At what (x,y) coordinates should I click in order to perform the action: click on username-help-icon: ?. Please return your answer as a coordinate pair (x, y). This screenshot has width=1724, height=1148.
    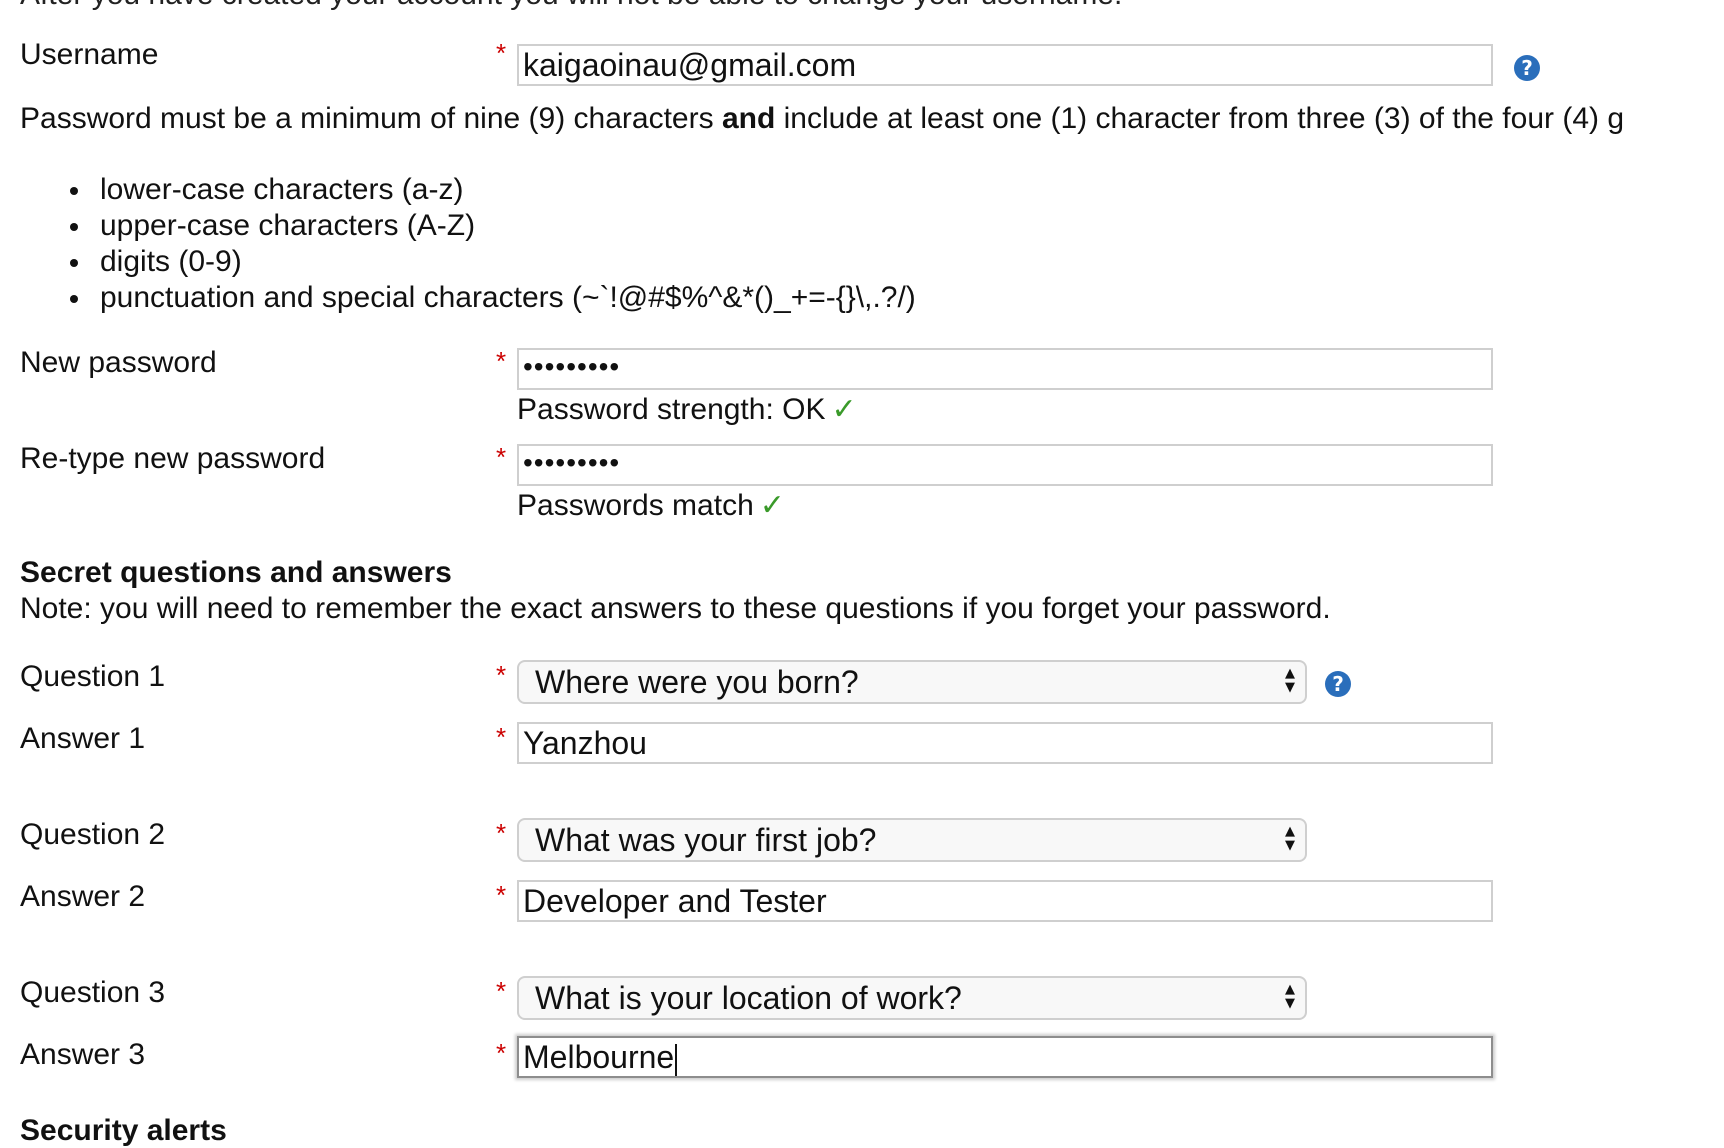
    Looking at the image, I should click on (1527, 68).